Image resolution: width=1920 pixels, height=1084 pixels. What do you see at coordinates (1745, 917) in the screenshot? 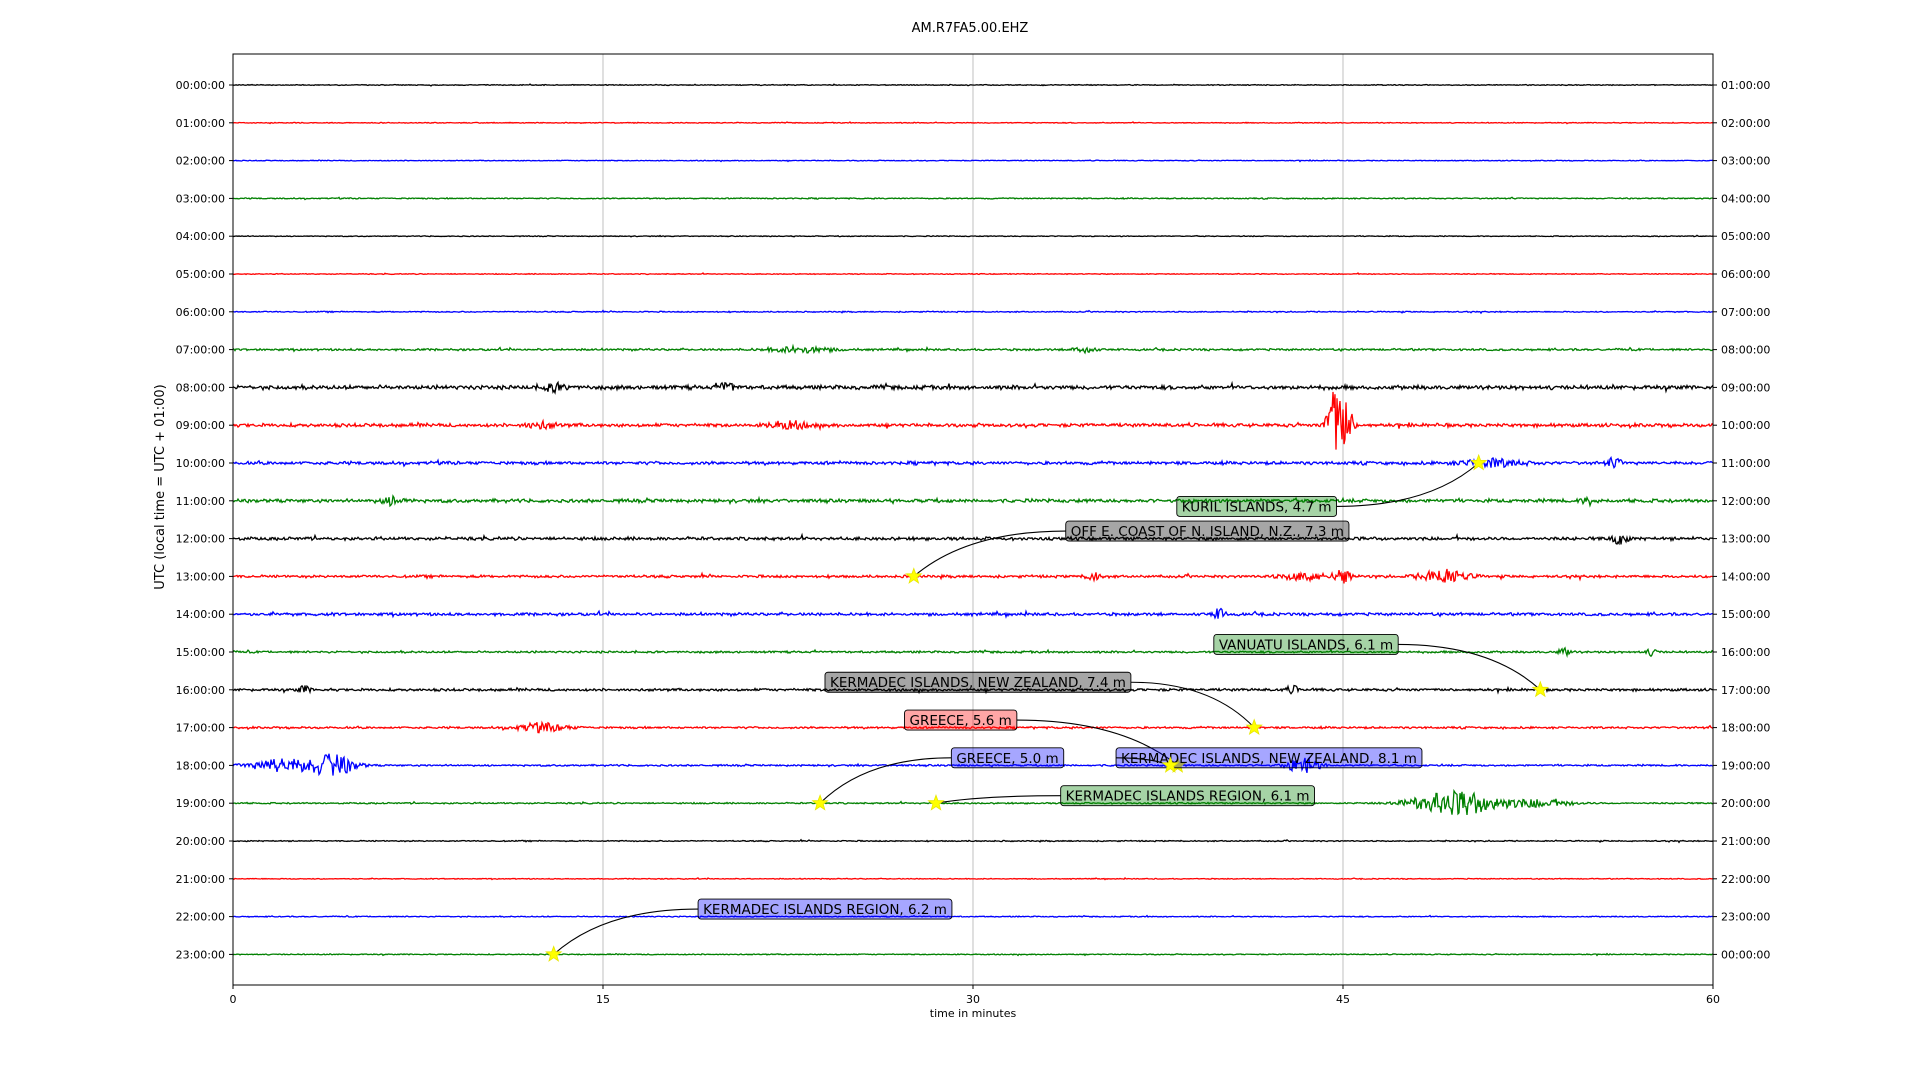
I see `y-tick-label-right: 23:00:00` at bounding box center [1745, 917].